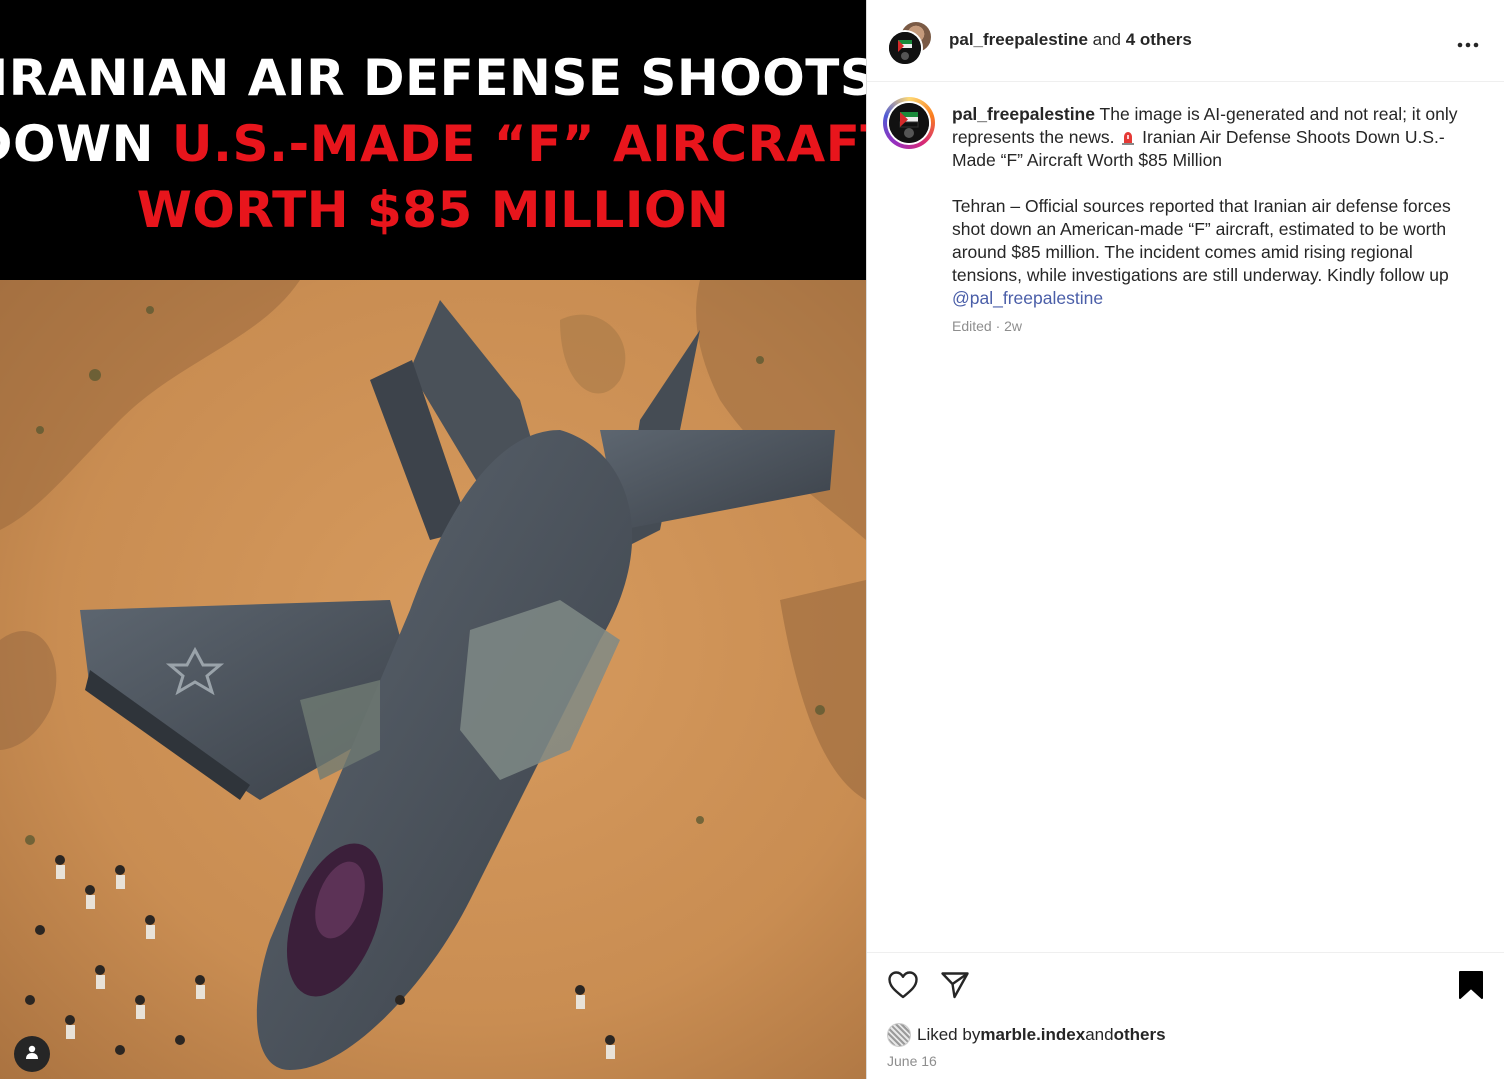 This screenshot has height=1080, width=1505. I want to click on save-button, so click(1471, 987).